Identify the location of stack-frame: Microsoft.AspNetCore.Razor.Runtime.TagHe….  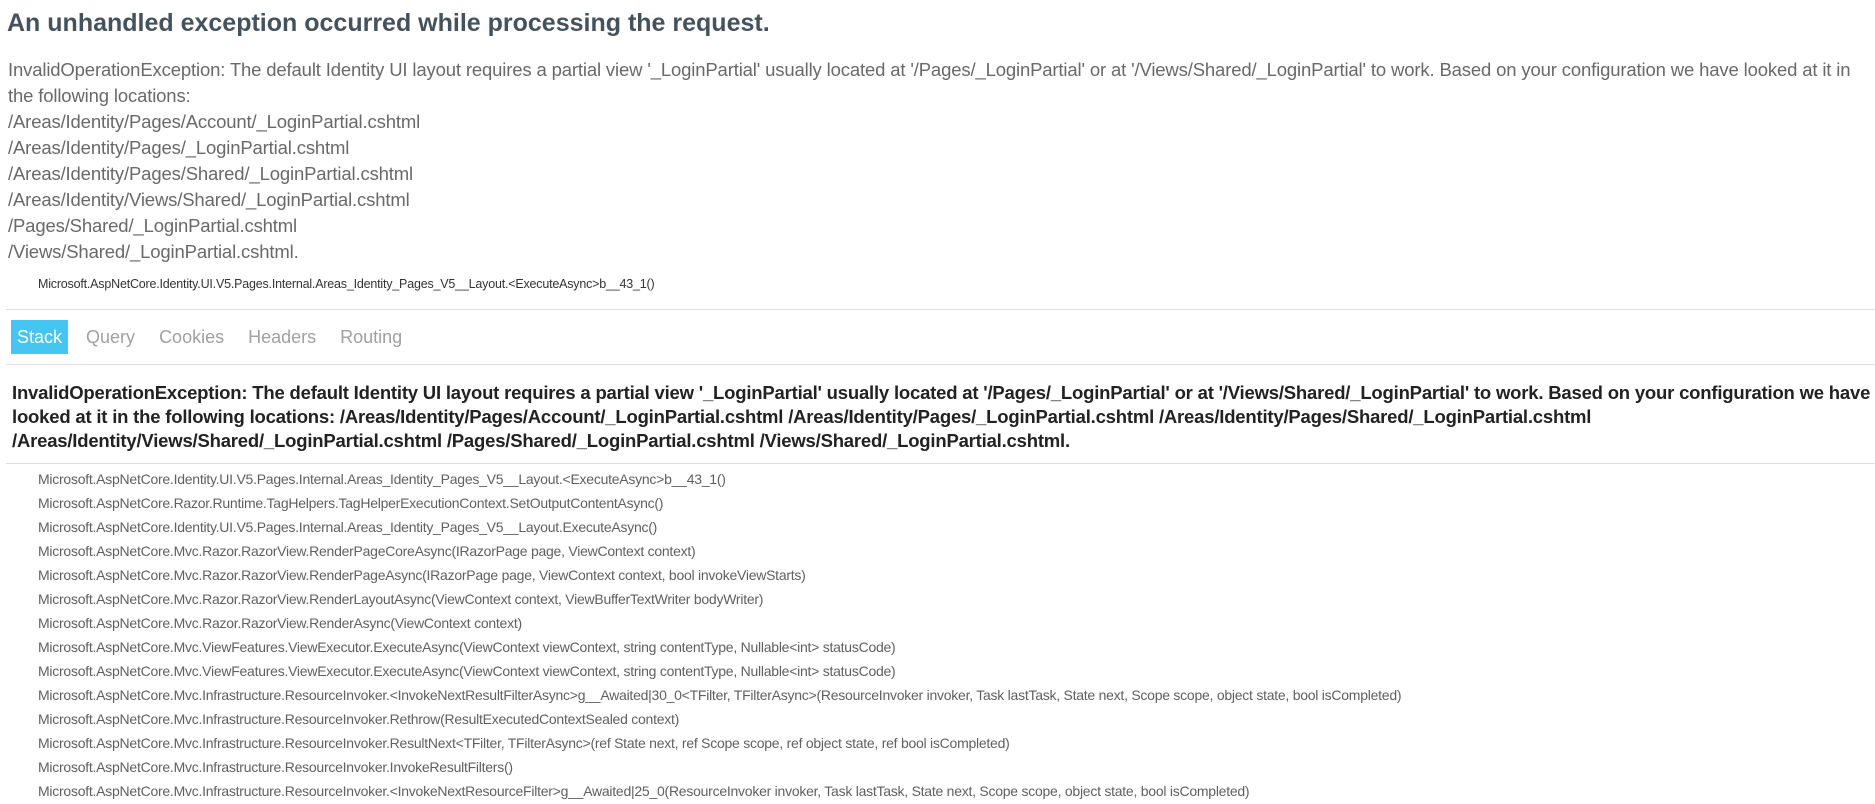
(719, 503).